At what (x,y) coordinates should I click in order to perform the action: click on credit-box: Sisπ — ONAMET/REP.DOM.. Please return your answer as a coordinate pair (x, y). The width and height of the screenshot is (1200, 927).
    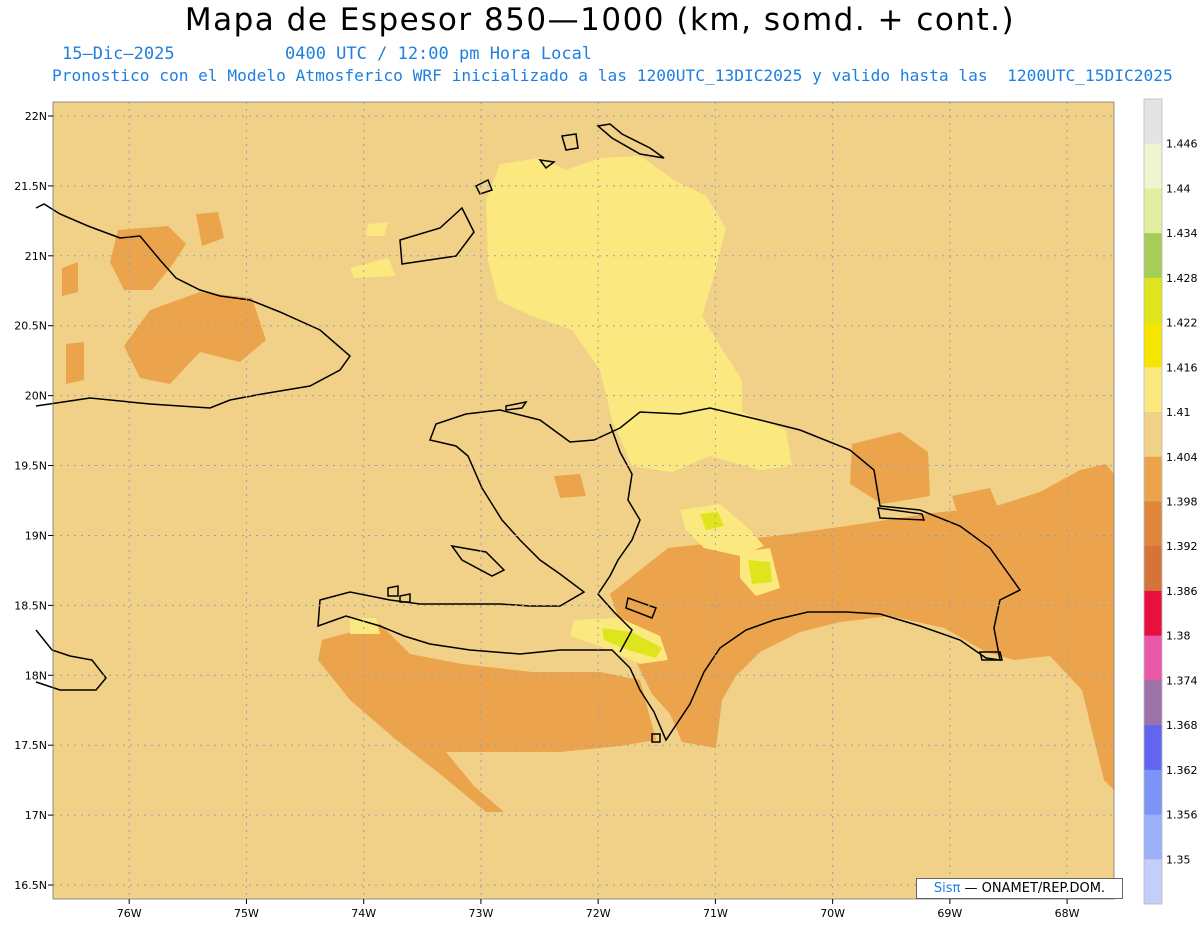
    Looking at the image, I should click on (1019, 888).